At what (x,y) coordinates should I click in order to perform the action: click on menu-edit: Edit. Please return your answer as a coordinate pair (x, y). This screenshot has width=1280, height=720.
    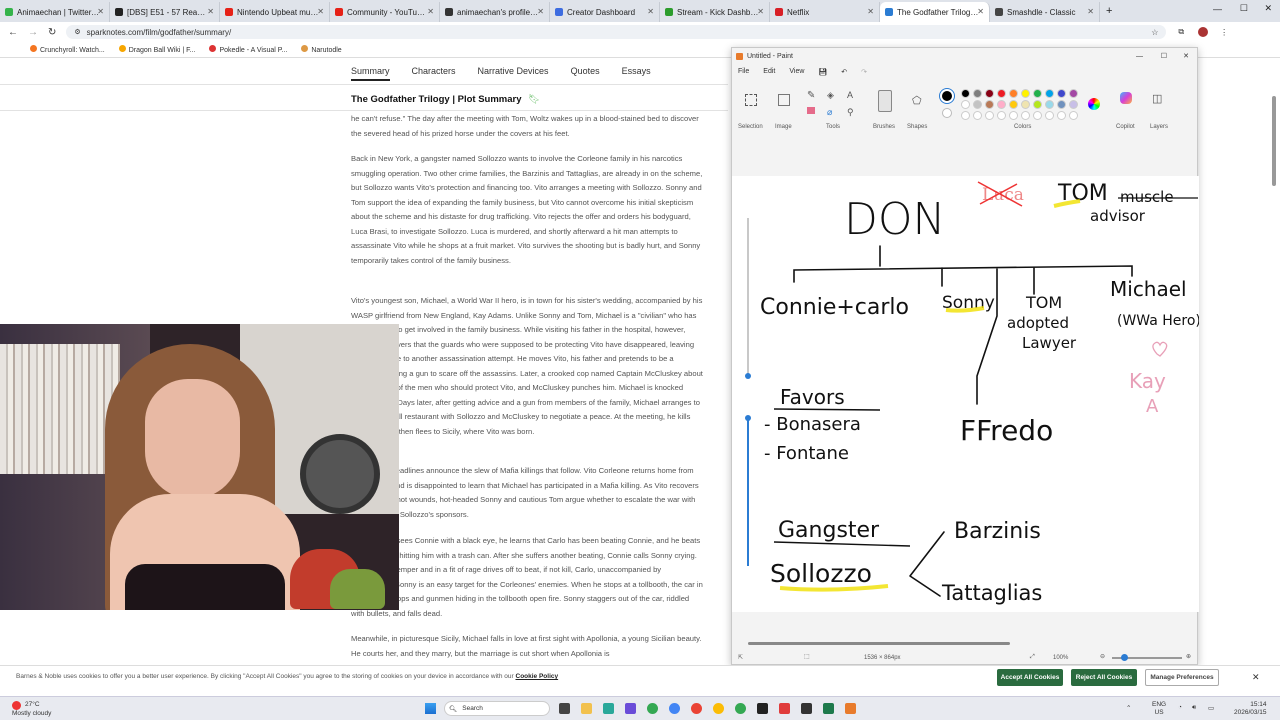
    Looking at the image, I should click on (769, 72).